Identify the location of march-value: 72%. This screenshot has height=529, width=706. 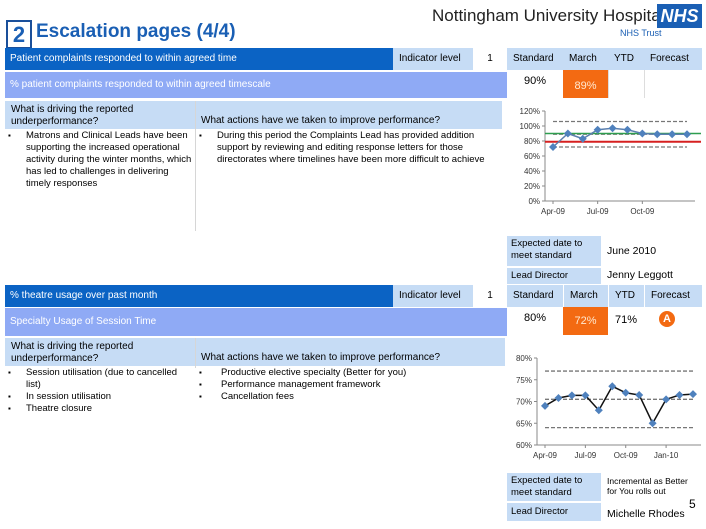
(585, 321).